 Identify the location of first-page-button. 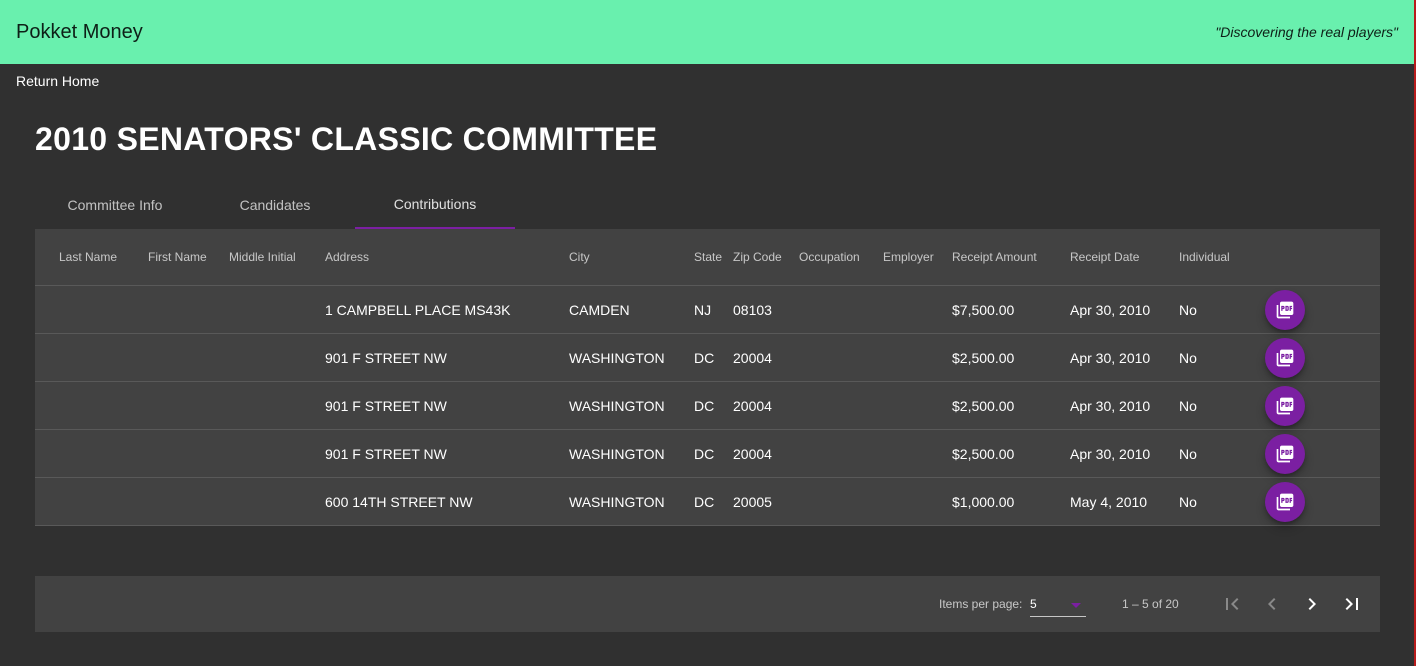
(1232, 604).